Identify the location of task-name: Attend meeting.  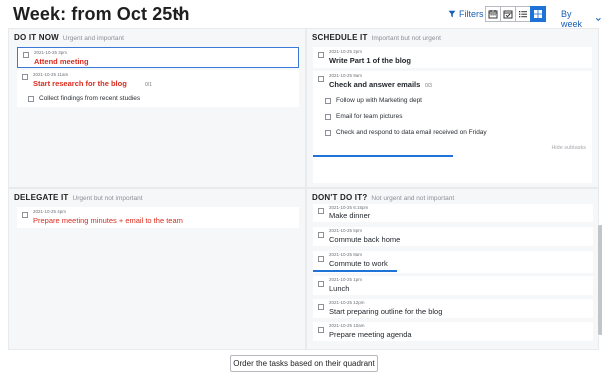
(61, 61).